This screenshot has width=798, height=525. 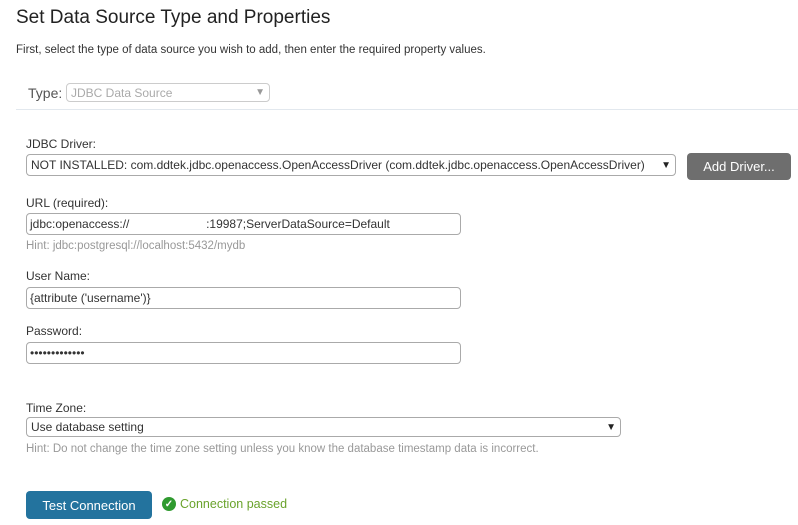 What do you see at coordinates (122, 92) in the screenshot?
I see `type-select-value: JDBC Data Source` at bounding box center [122, 92].